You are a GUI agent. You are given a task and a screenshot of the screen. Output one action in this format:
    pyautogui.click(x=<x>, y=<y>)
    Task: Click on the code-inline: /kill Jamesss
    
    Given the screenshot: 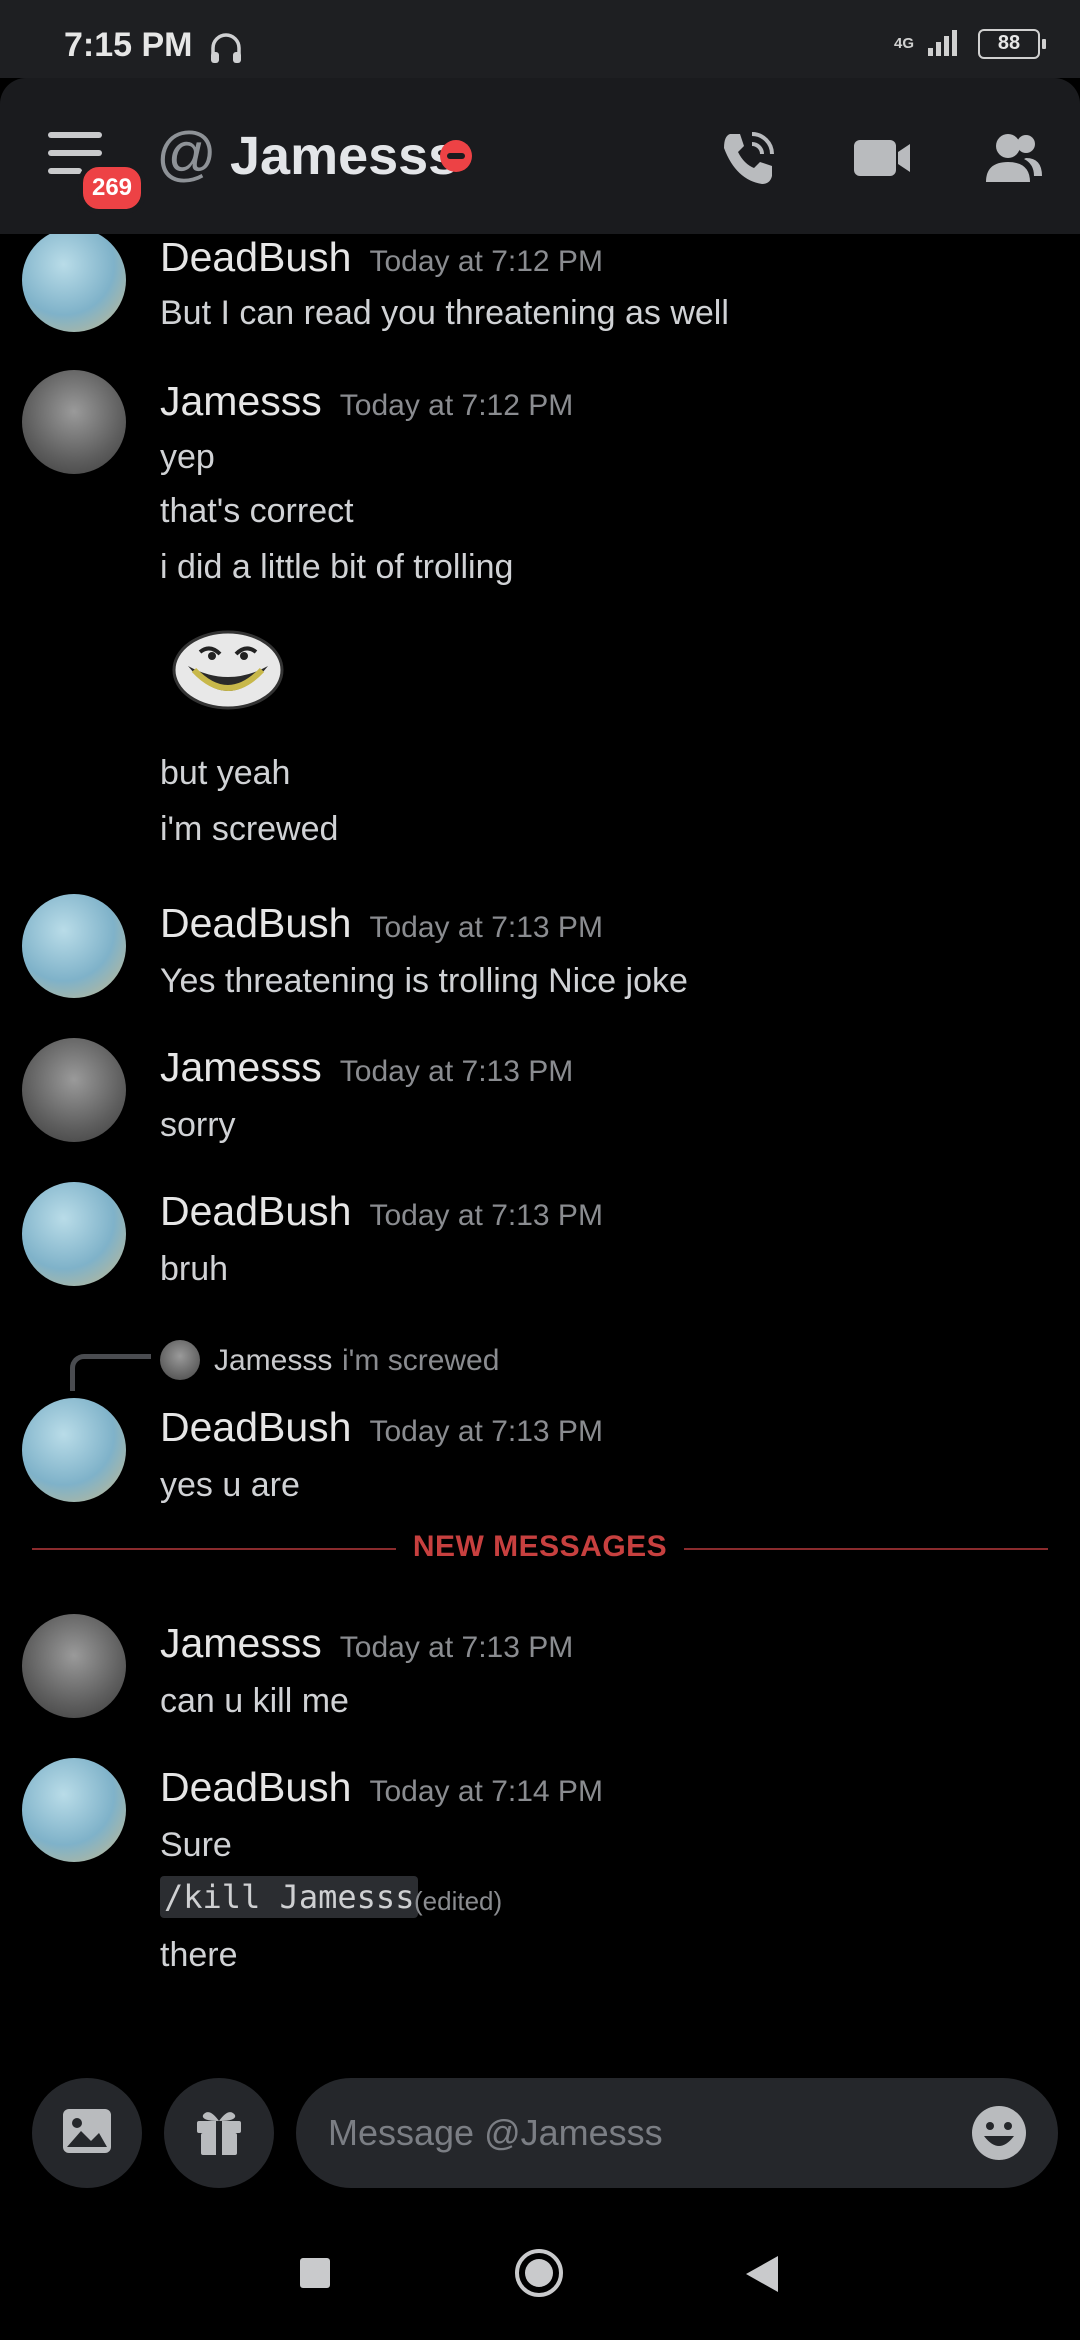 What is the action you would take?
    pyautogui.click(x=289, y=1897)
    